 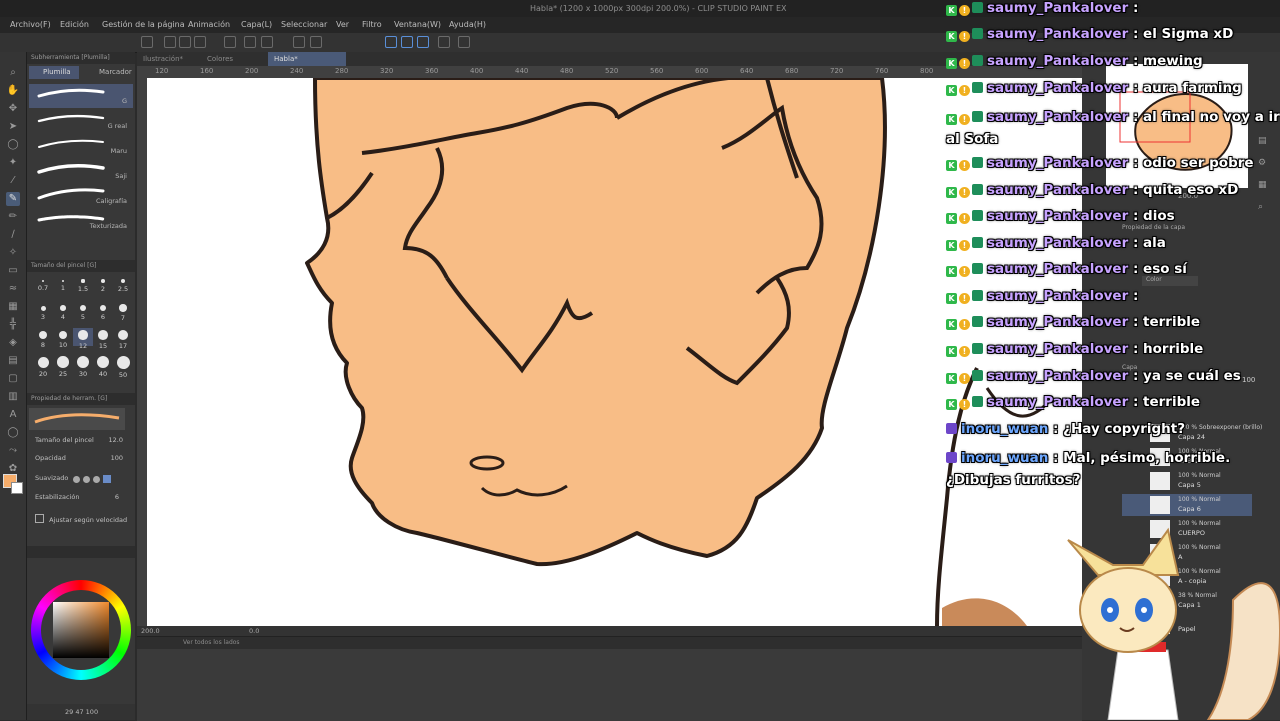 What do you see at coordinates (254, 631) in the screenshot?
I see `angle-value: 0.0` at bounding box center [254, 631].